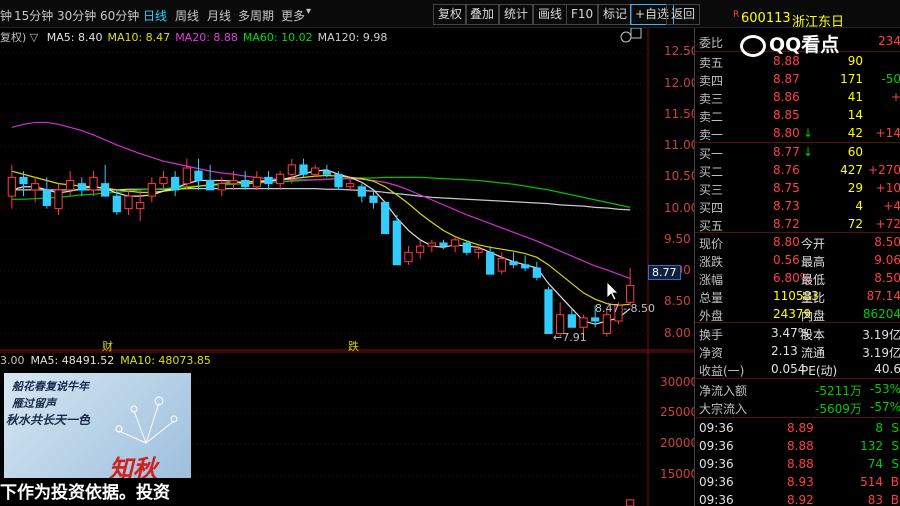 The height and width of the screenshot is (506, 900). I want to click on ask-row: 卖三 8.86 41 +, so click(797, 97).